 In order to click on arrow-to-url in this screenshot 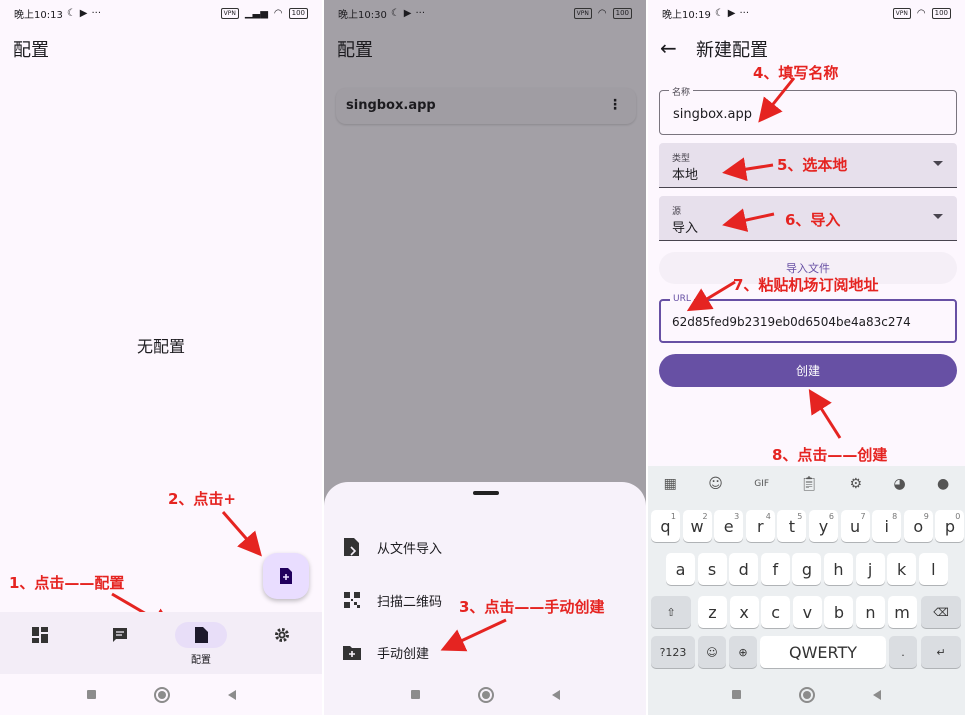, I will do `click(711, 296)`.